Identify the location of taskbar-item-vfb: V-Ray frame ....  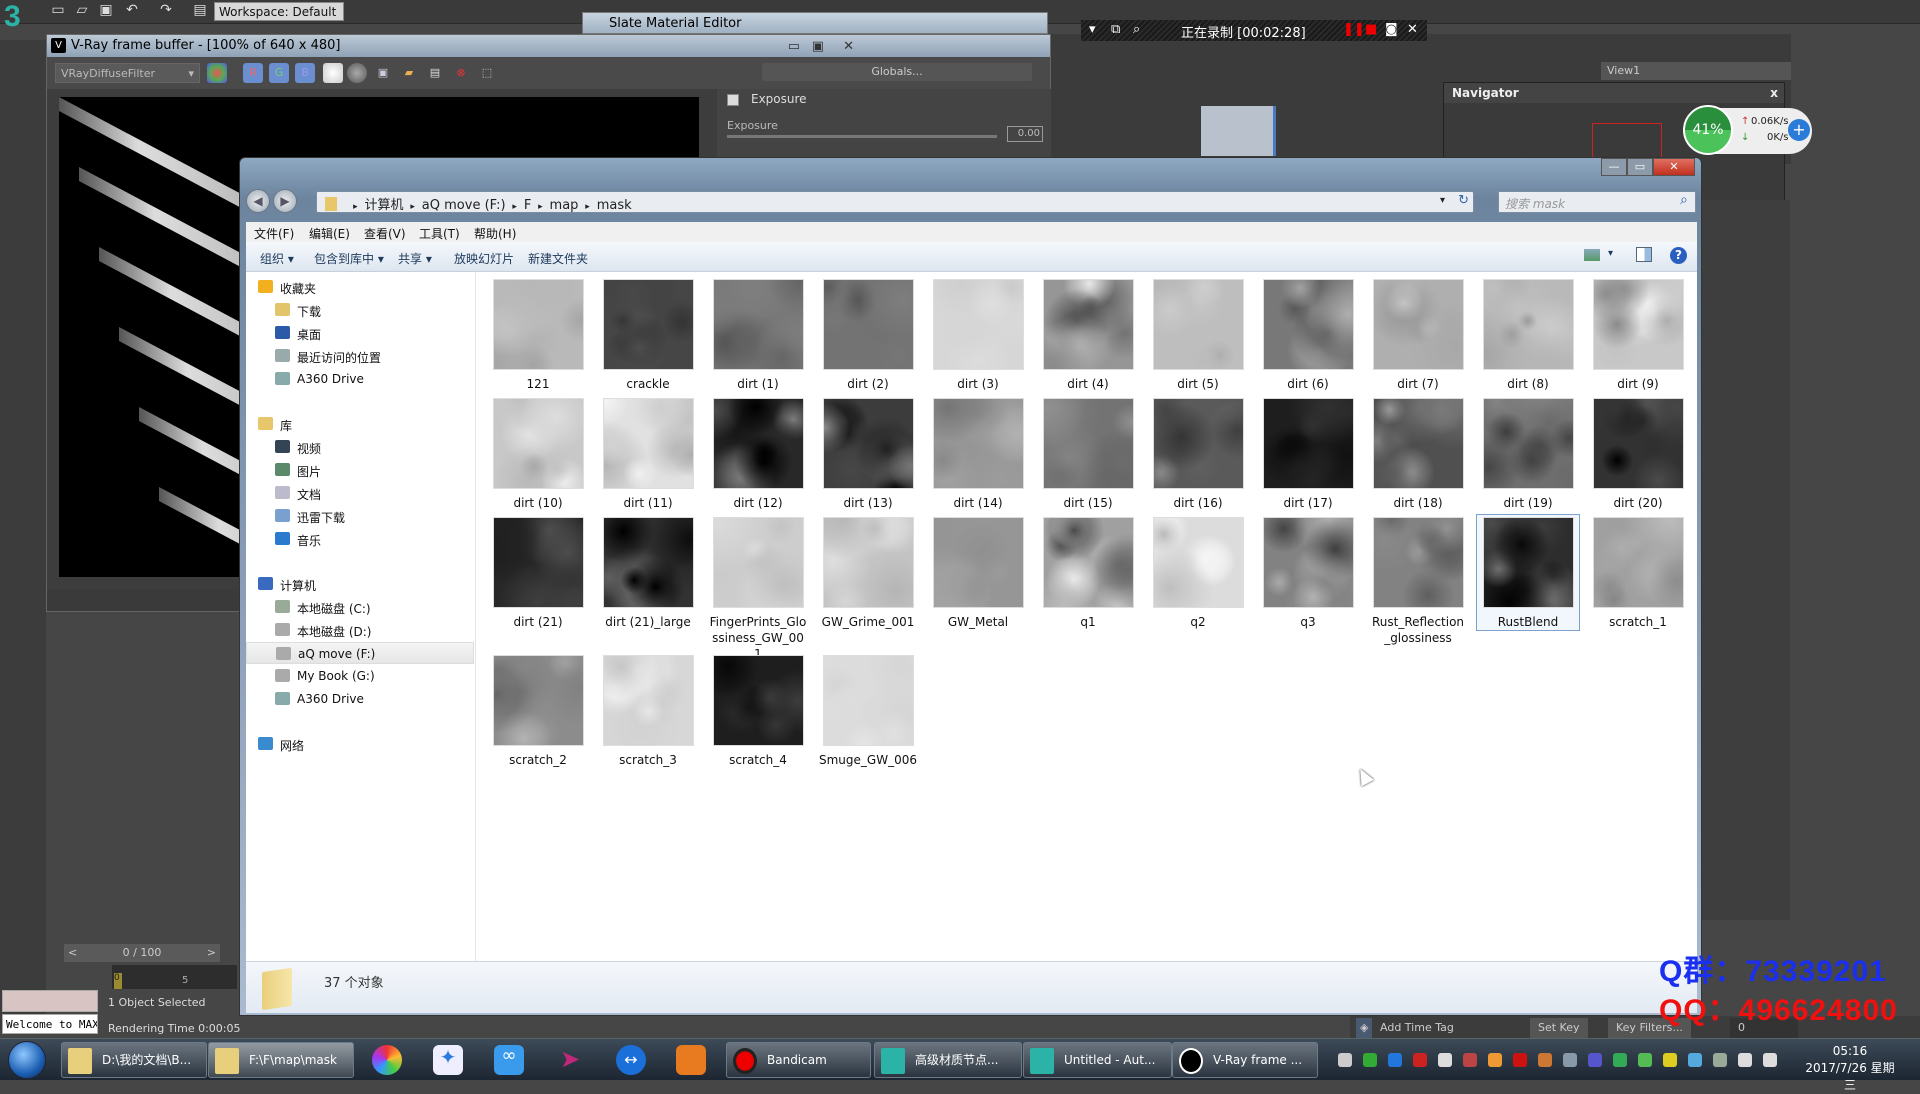
(1245, 1060).